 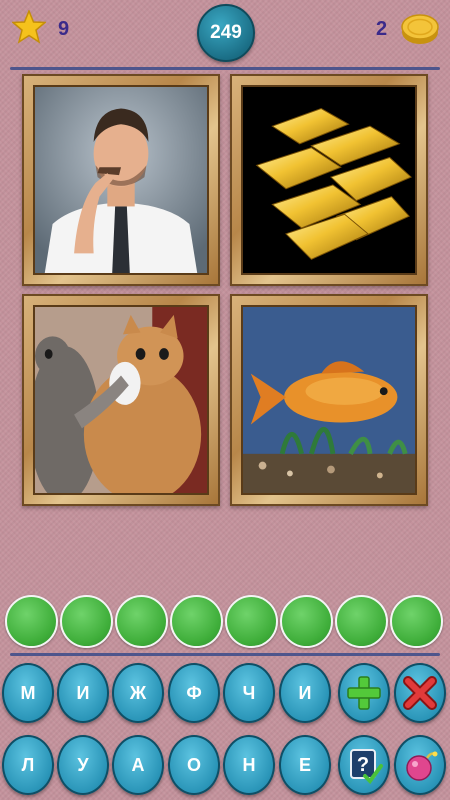 What do you see at coordinates (305, 765) in the screenshot?
I see `letter-key: Е` at bounding box center [305, 765].